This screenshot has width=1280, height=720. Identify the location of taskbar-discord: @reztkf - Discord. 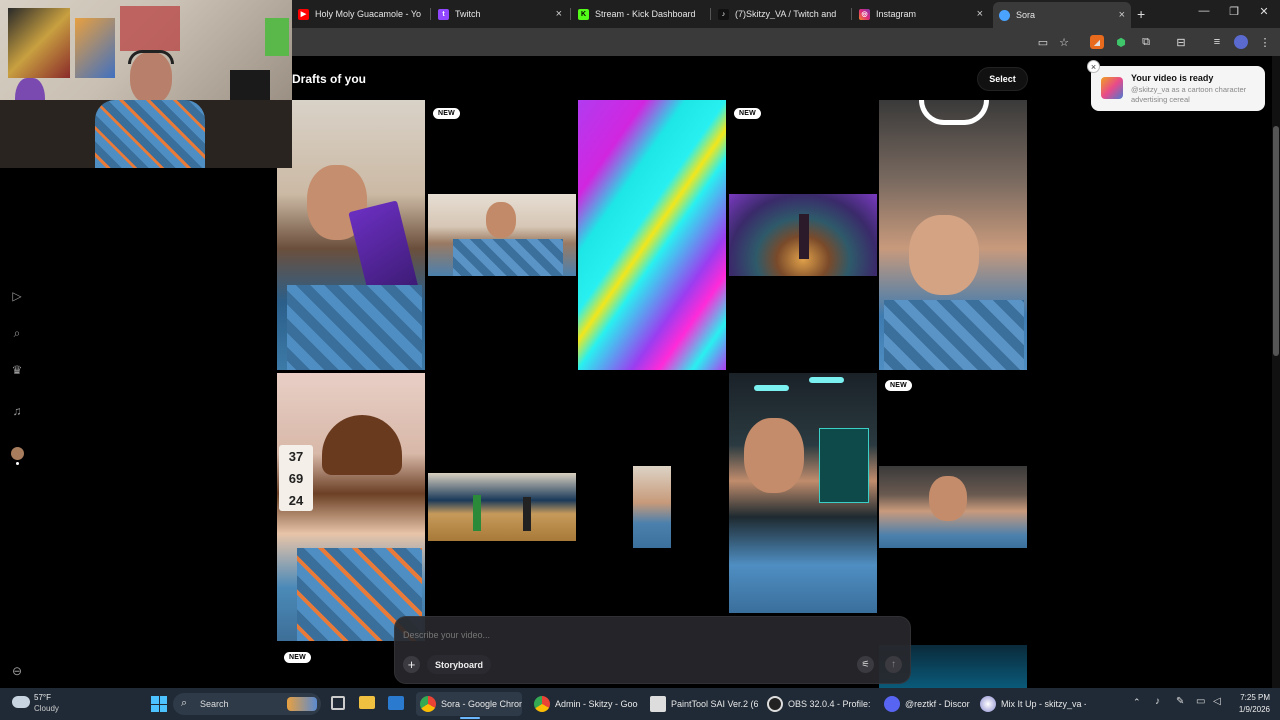
(925, 704).